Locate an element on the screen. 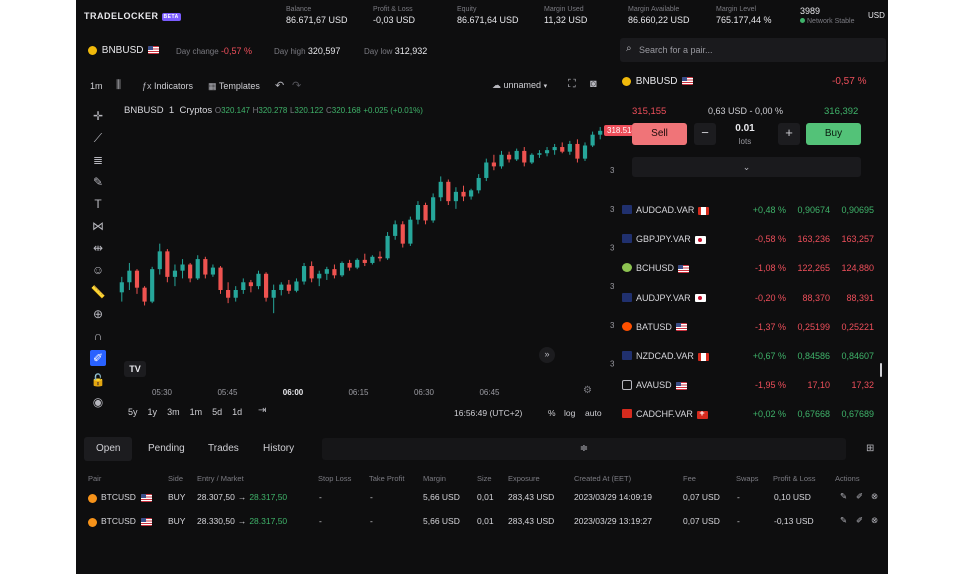 This screenshot has width=962, height=574. arrow-right-icon: → is located at coordinates (242, 521).